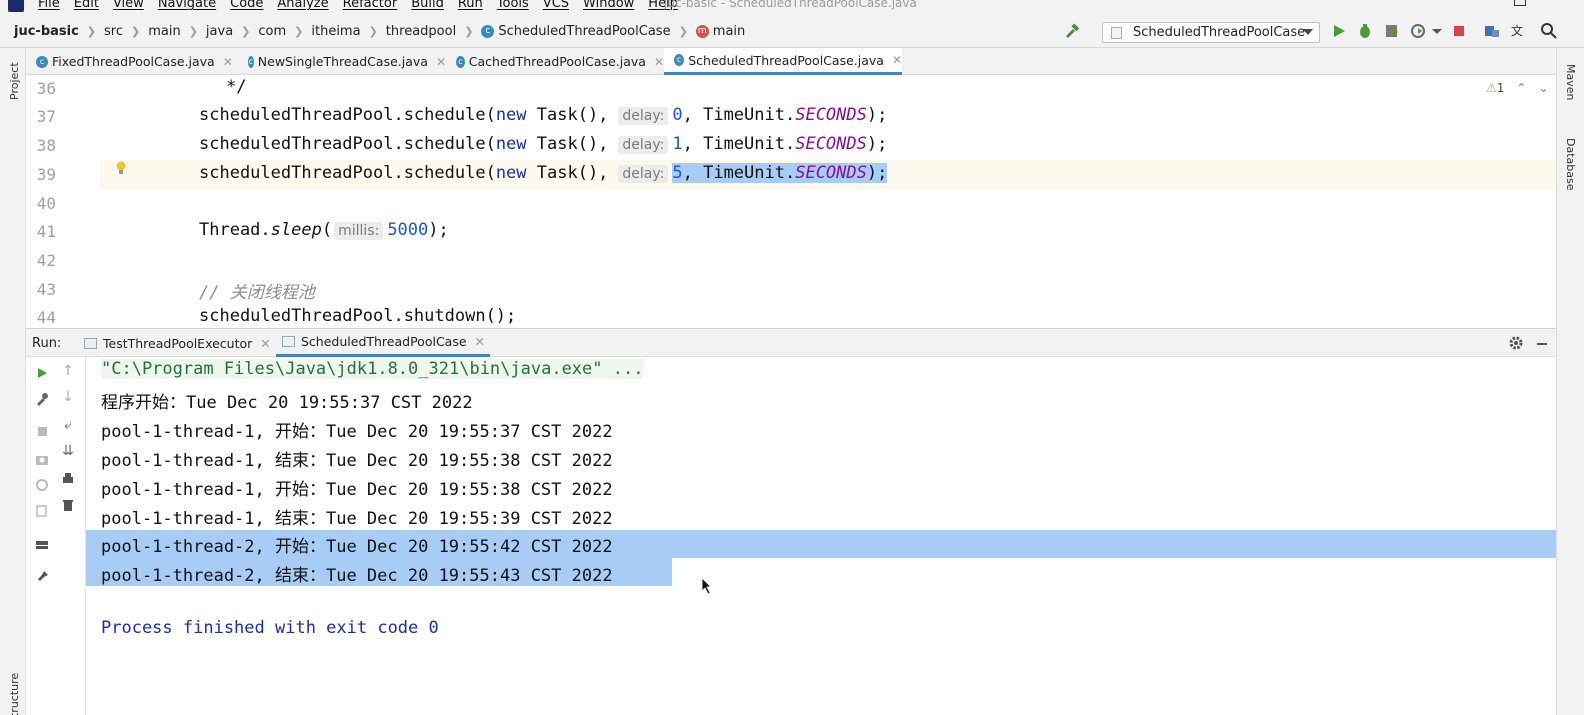 Image resolution: width=1584 pixels, height=715 pixels. Describe the element at coordinates (427, 5) in the screenshot. I see `menu-build: Build` at that location.